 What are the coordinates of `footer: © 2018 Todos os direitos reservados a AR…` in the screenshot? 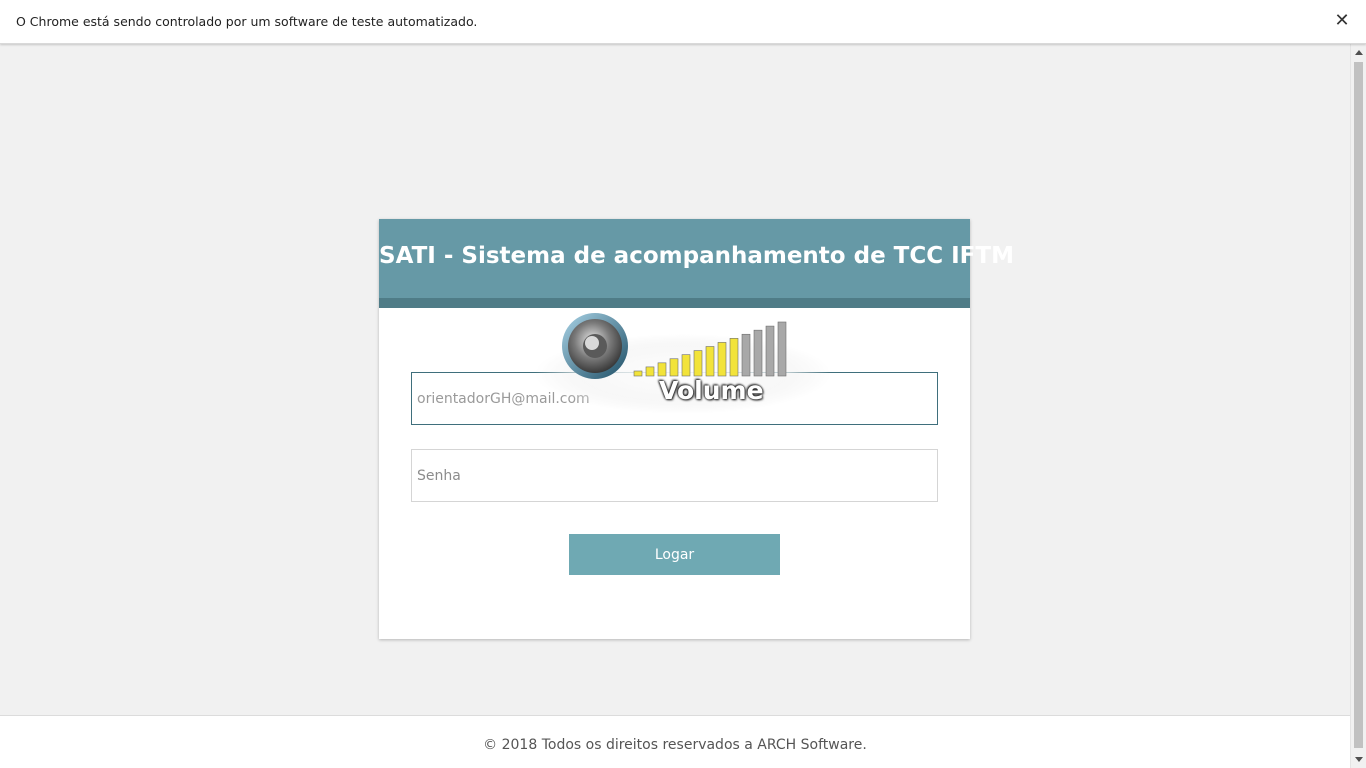 It's located at (675, 741).